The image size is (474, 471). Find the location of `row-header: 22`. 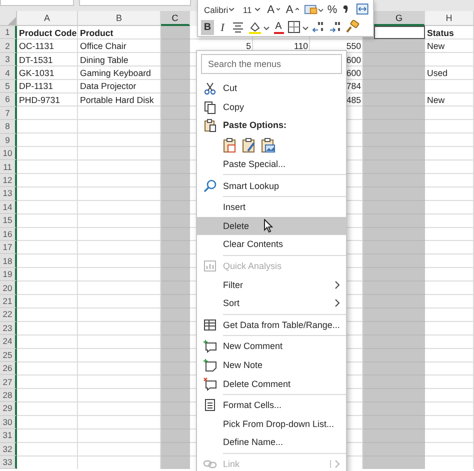

row-header: 22 is located at coordinates (8, 315).